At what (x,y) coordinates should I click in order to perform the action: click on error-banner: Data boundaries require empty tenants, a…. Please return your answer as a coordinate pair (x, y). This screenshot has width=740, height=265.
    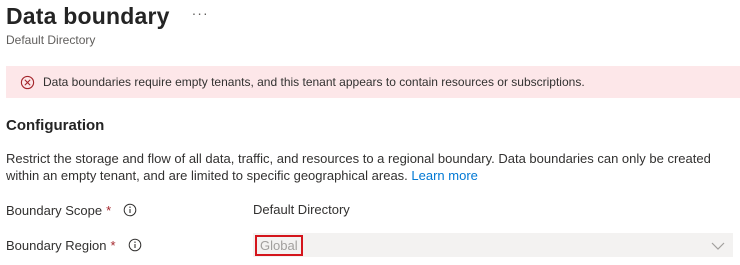
    Looking at the image, I should click on (373, 82).